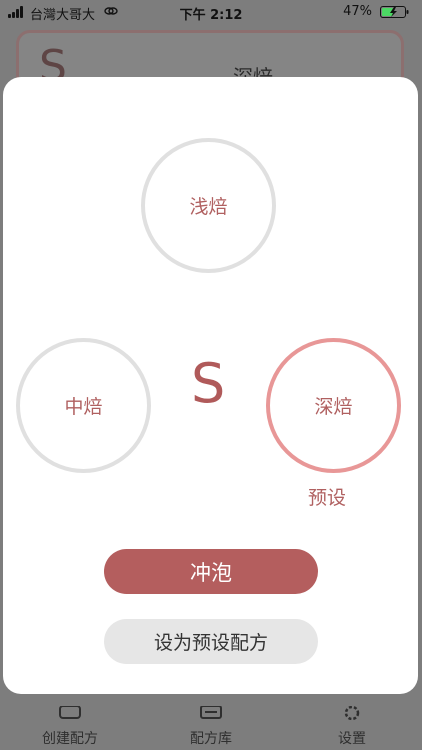 The height and width of the screenshot is (750, 422). Describe the element at coordinates (327, 498) in the screenshot. I see `preset-badge: 预设` at that location.